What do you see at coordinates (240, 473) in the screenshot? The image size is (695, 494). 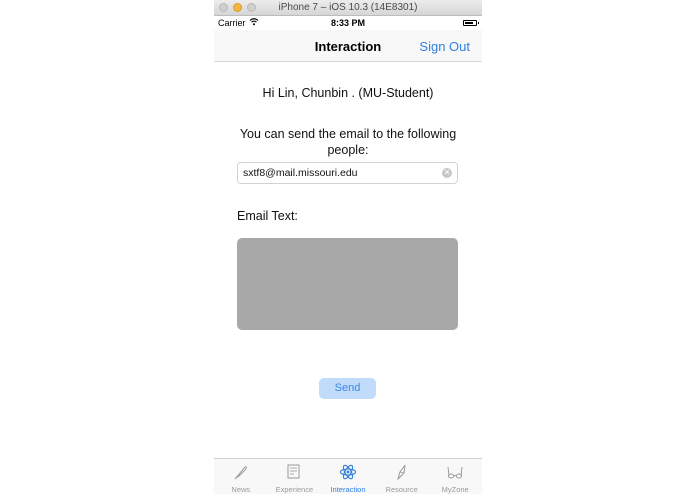 I see `quill-icon` at bounding box center [240, 473].